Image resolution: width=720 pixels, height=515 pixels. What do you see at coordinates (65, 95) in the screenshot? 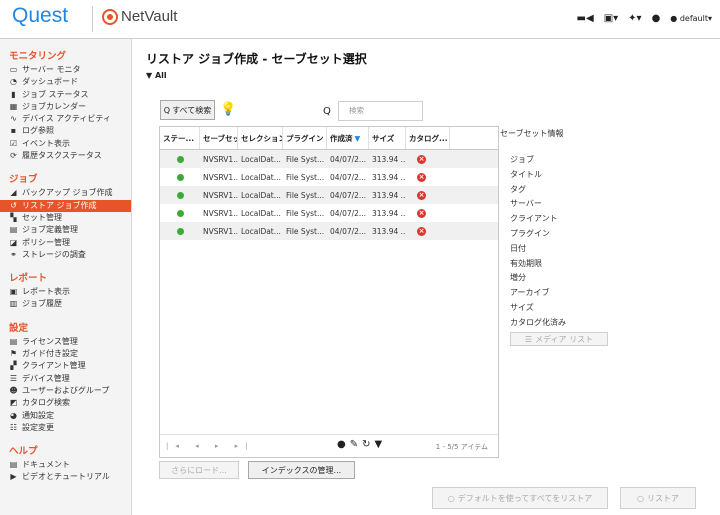
I see `sidebar-item-job-status: ▮ ジョブ ステータス` at bounding box center [65, 95].